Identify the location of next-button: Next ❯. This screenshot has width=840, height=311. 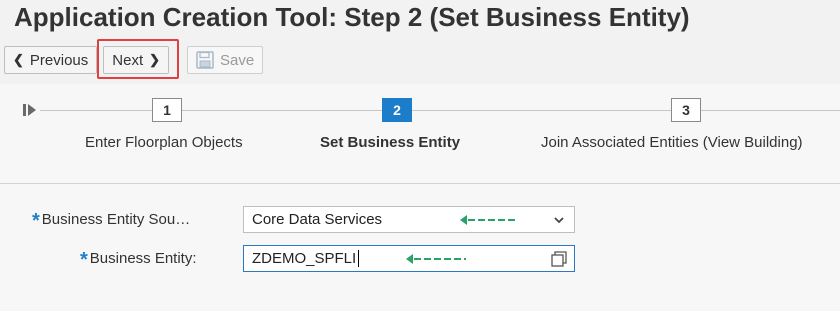
(136, 60).